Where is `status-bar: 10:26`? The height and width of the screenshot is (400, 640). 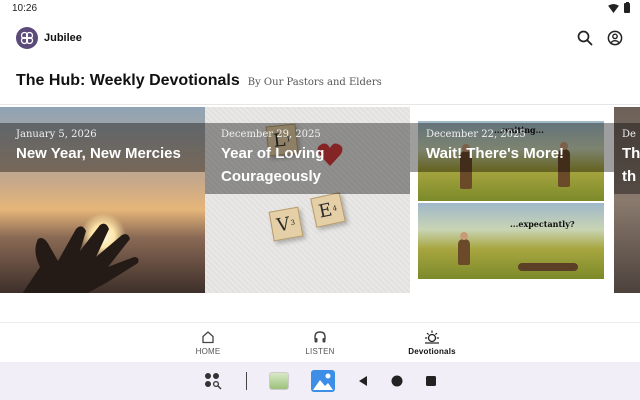 status-bar: 10:26 is located at coordinates (320, 8).